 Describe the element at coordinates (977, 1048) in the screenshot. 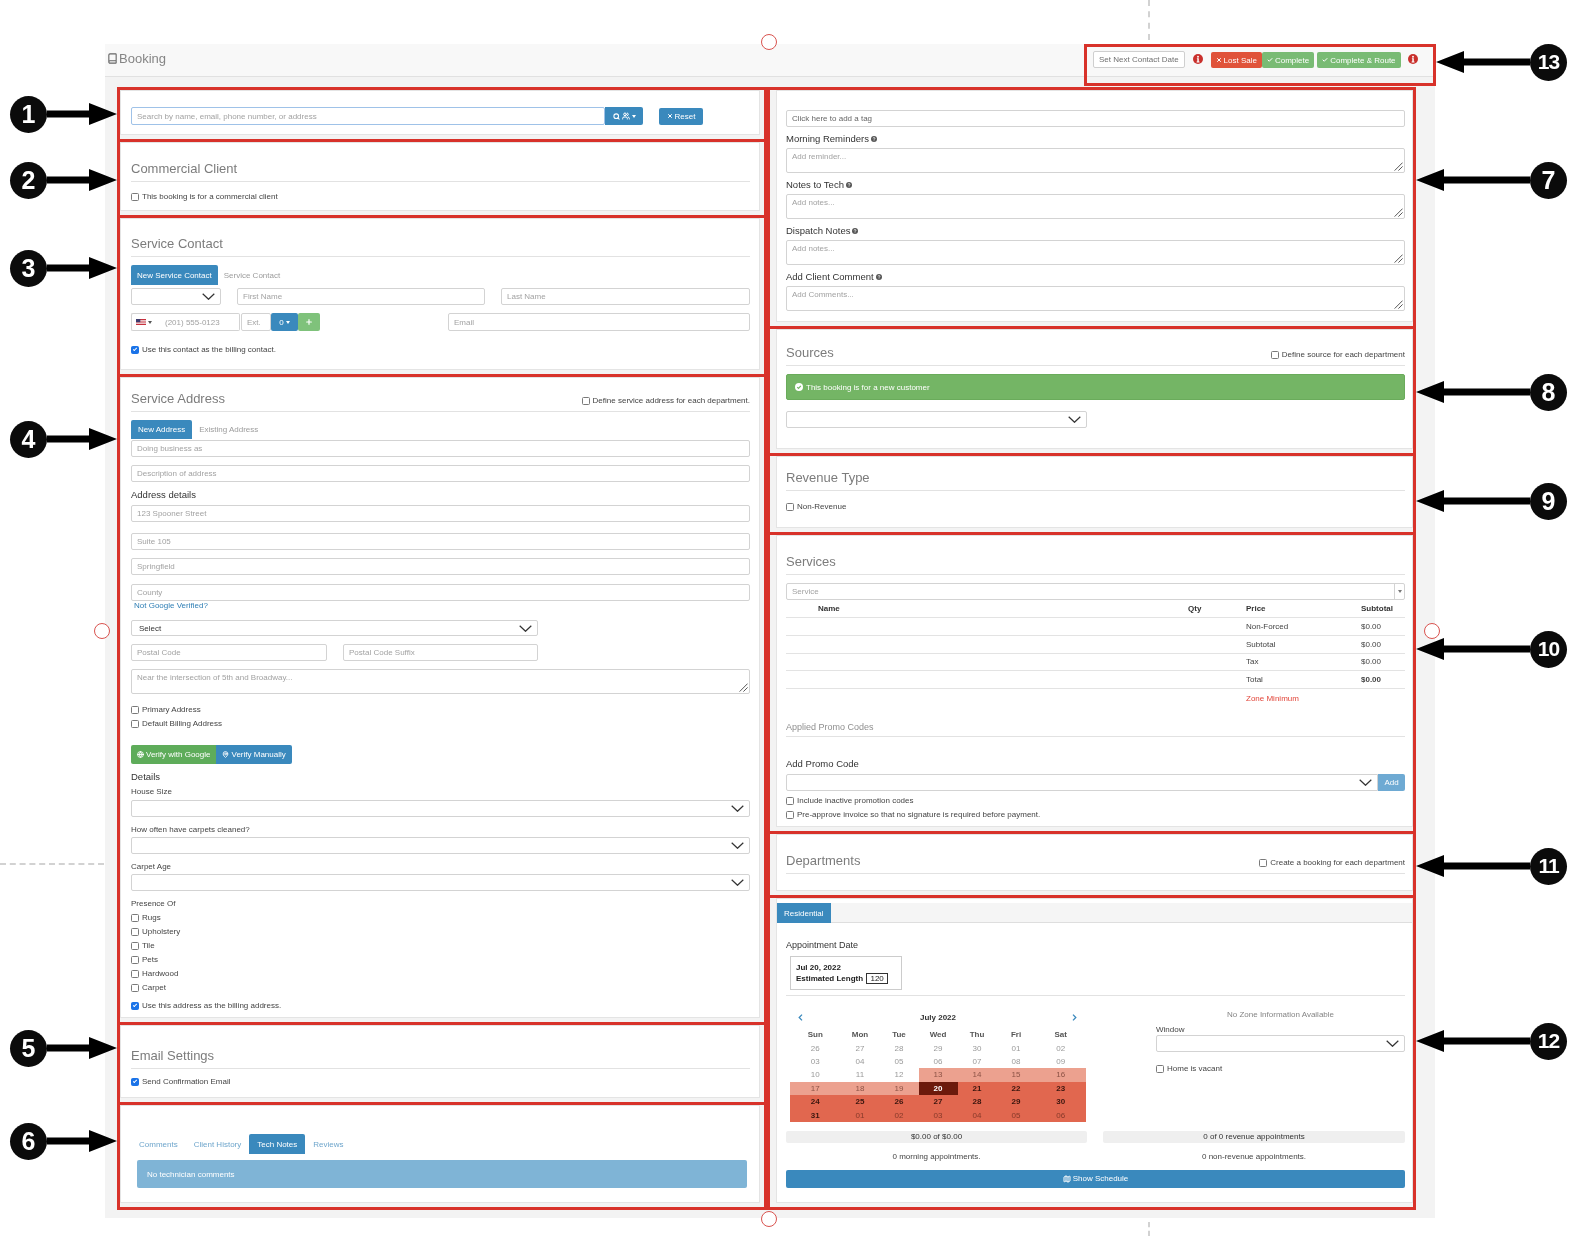

I see `calendar-day: 30` at that location.